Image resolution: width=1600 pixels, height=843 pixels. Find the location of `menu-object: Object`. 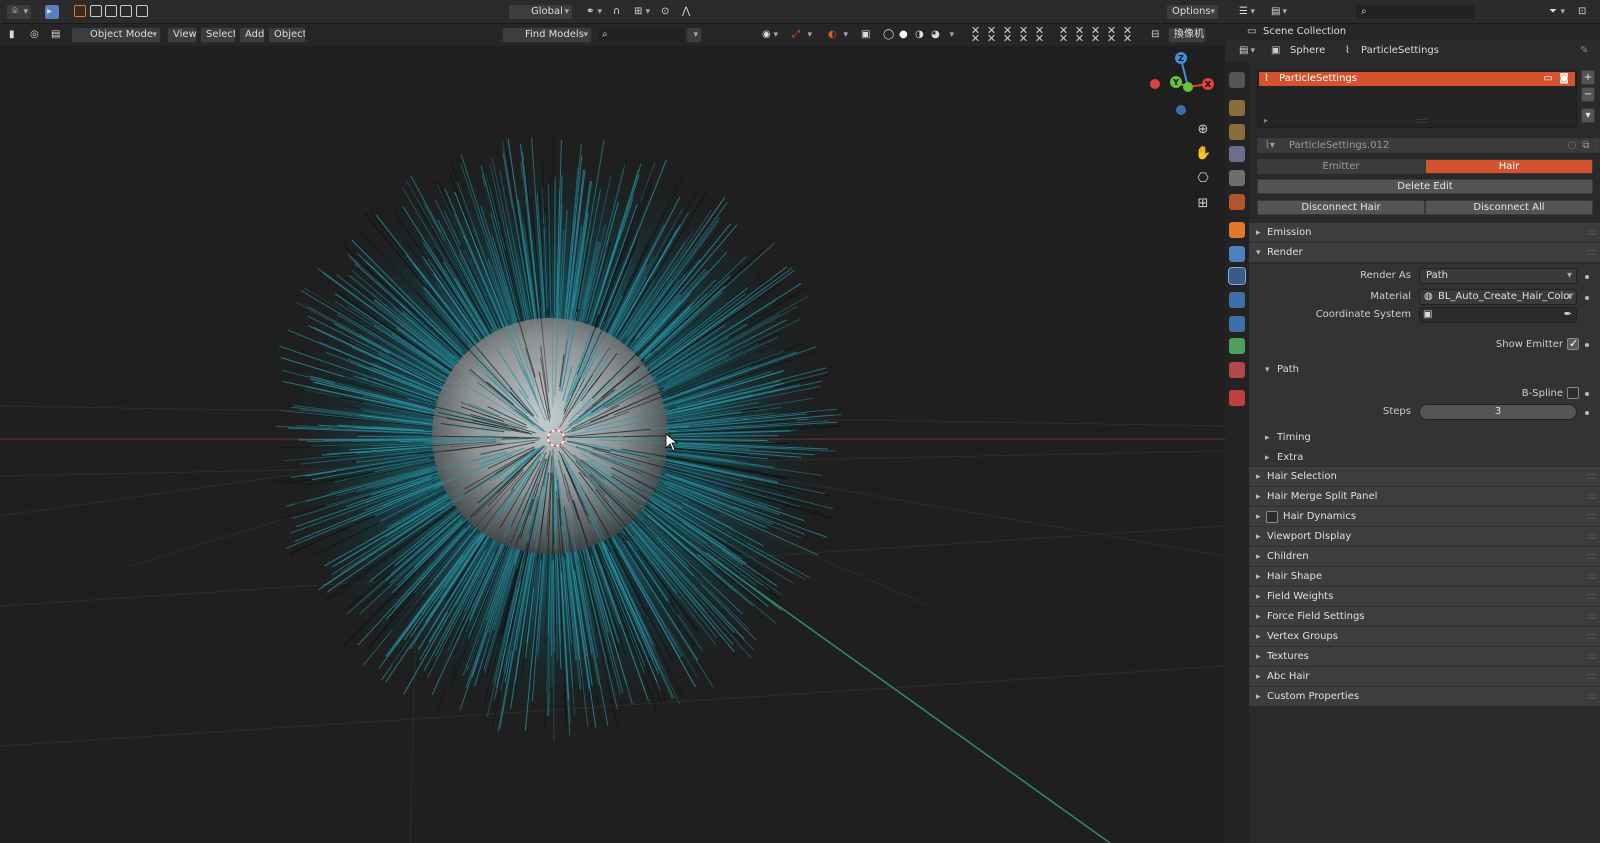

menu-object: Object is located at coordinates (287, 35).